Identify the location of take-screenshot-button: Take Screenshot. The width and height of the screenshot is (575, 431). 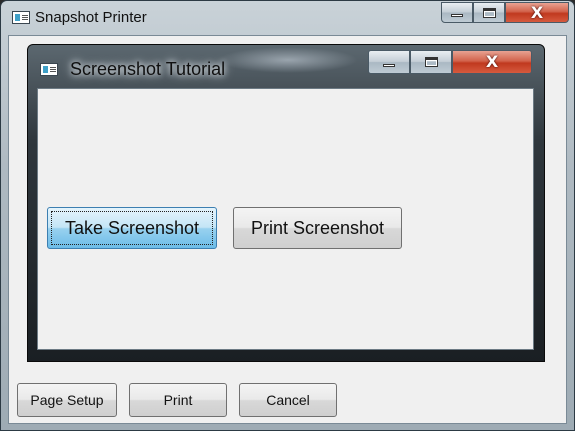
(132, 228).